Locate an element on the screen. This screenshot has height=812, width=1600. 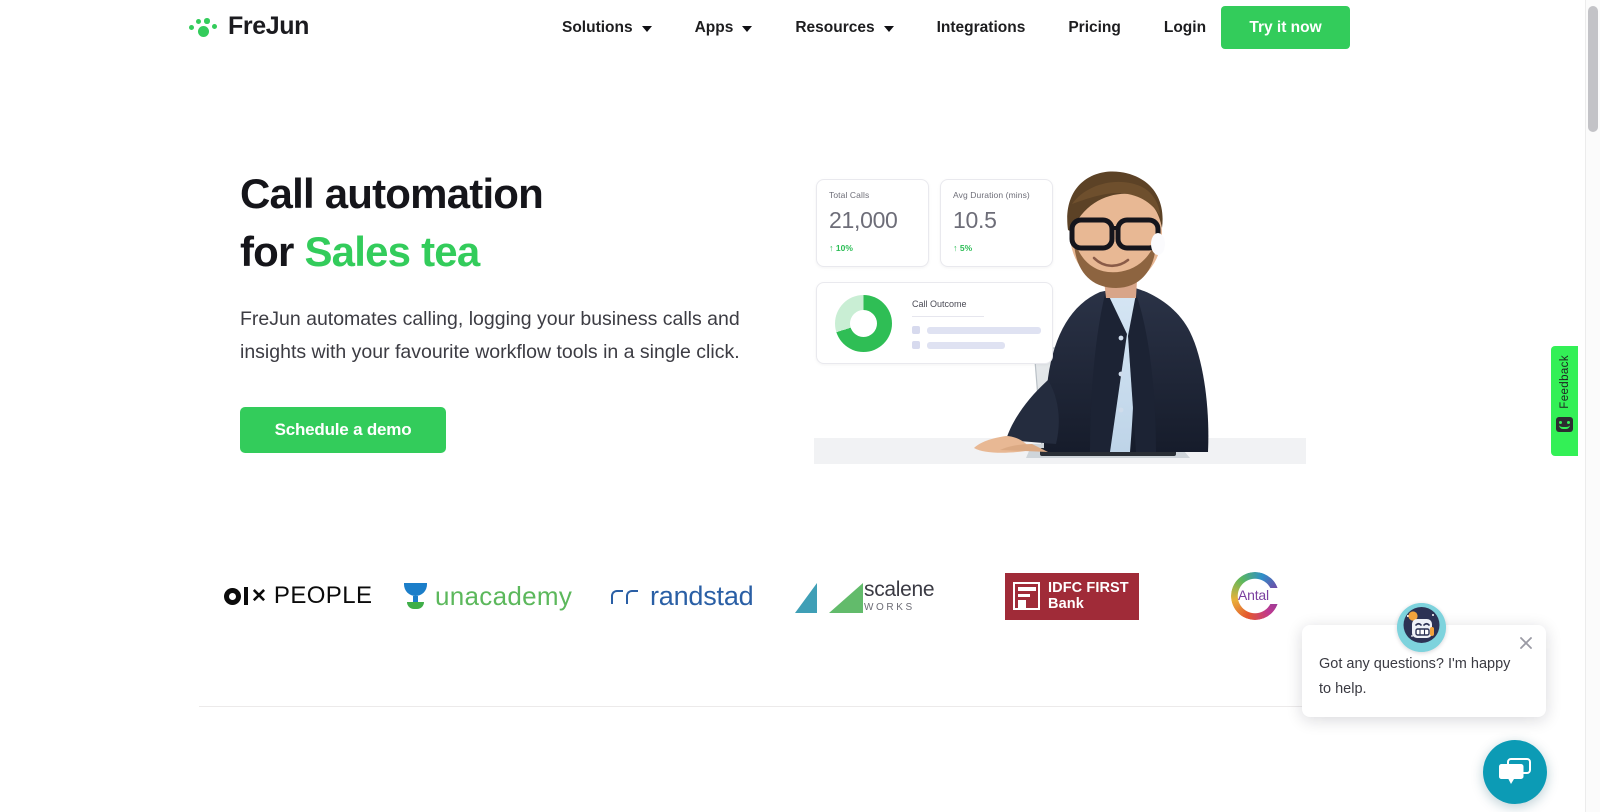
nav-item-apps: Apps is located at coordinates (724, 28).